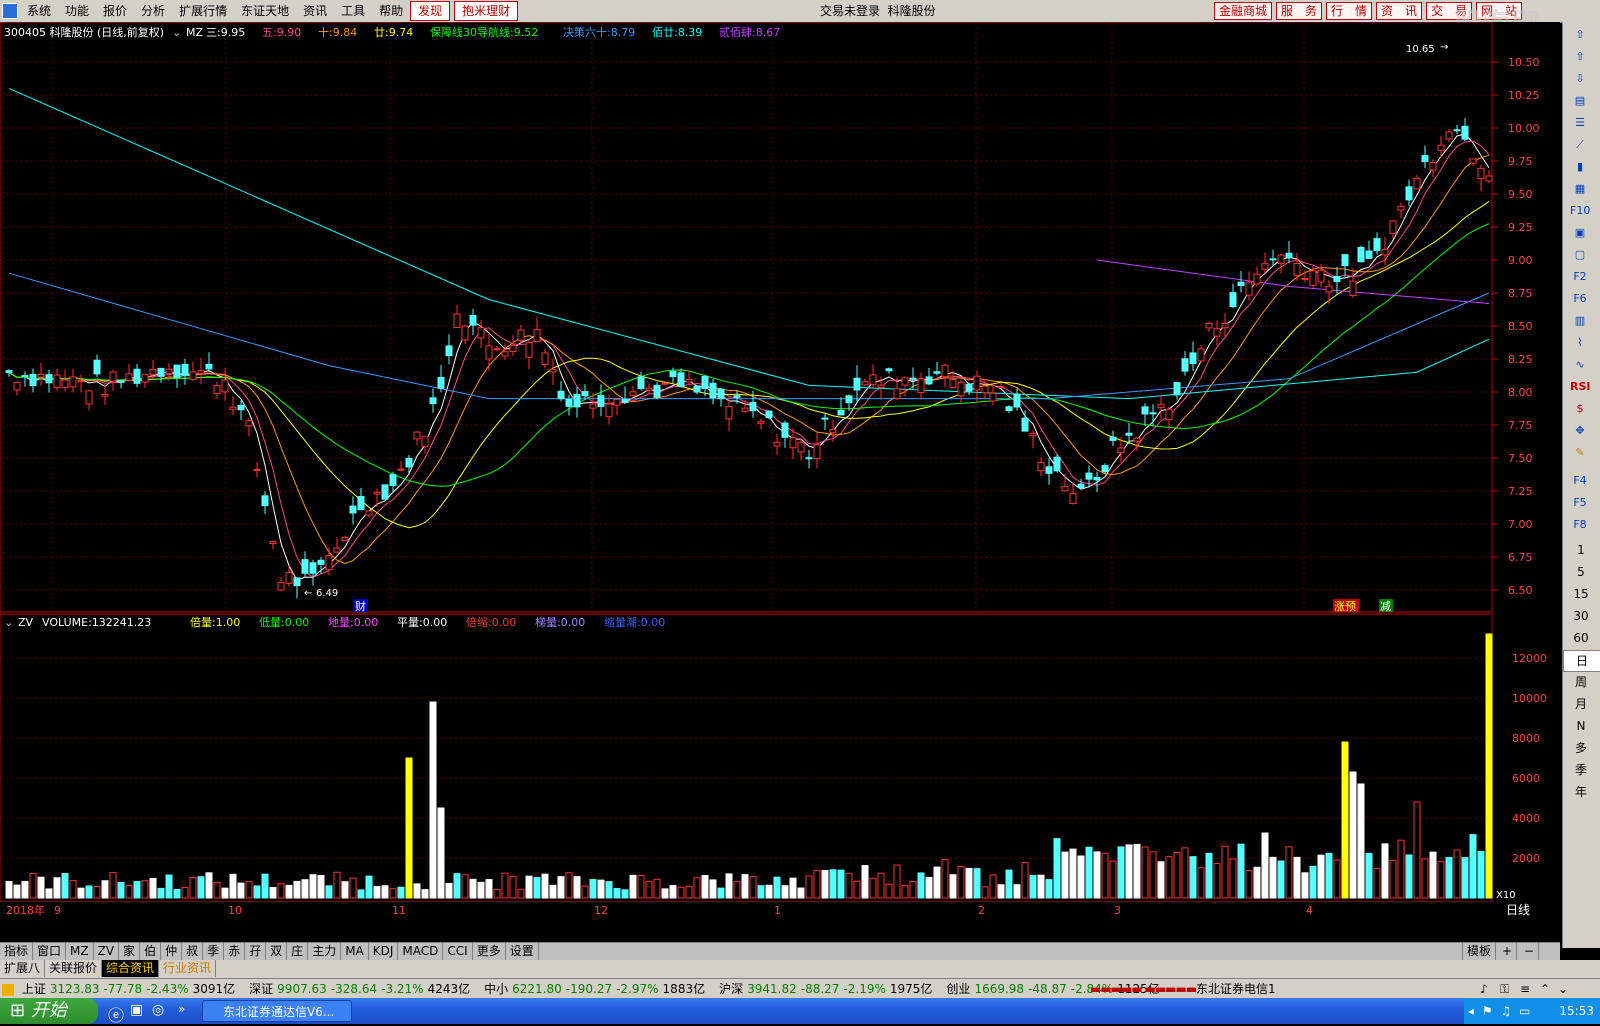 Image resolution: width=1600 pixels, height=1026 pixels. Describe the element at coordinates (203, 11) in the screenshot. I see `menu-extended-market: 扩展行情` at that location.